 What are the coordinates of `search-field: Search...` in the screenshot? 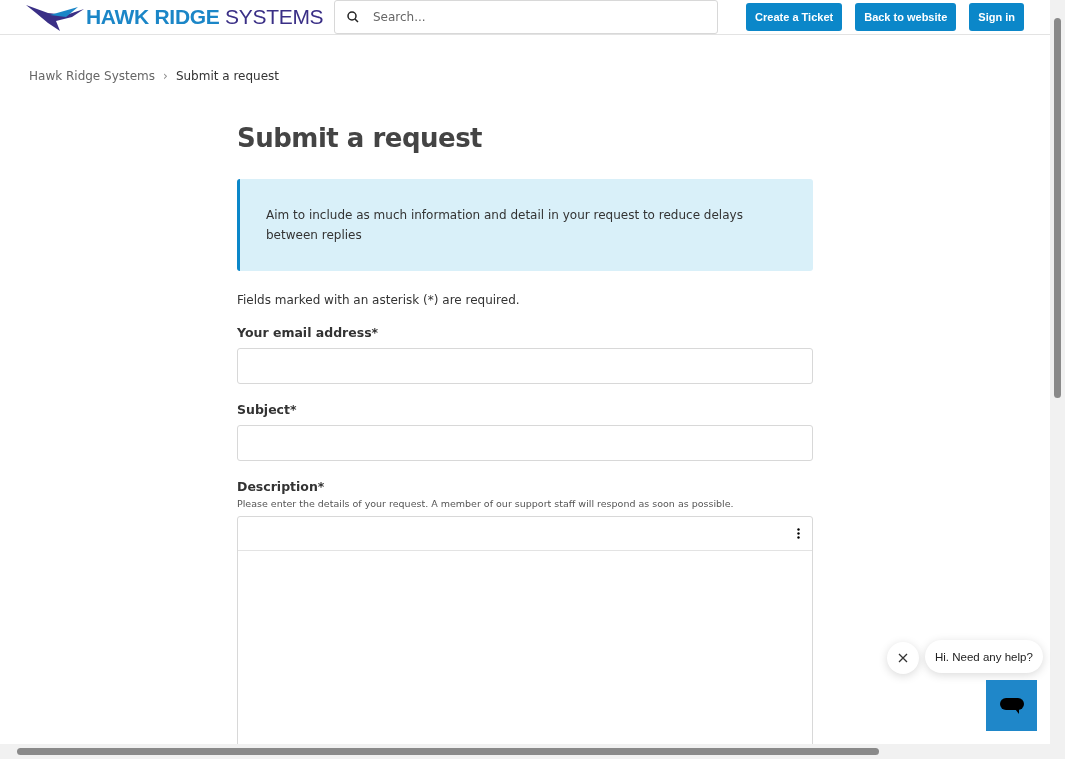 It's located at (526, 17).